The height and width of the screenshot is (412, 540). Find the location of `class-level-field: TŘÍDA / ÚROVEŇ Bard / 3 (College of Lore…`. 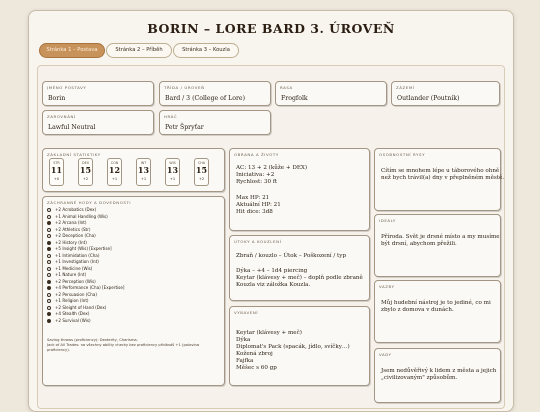

class-level-field: TŘÍDA / ÚROVEŇ Bard / 3 (College of Lore… is located at coordinates (215, 93).